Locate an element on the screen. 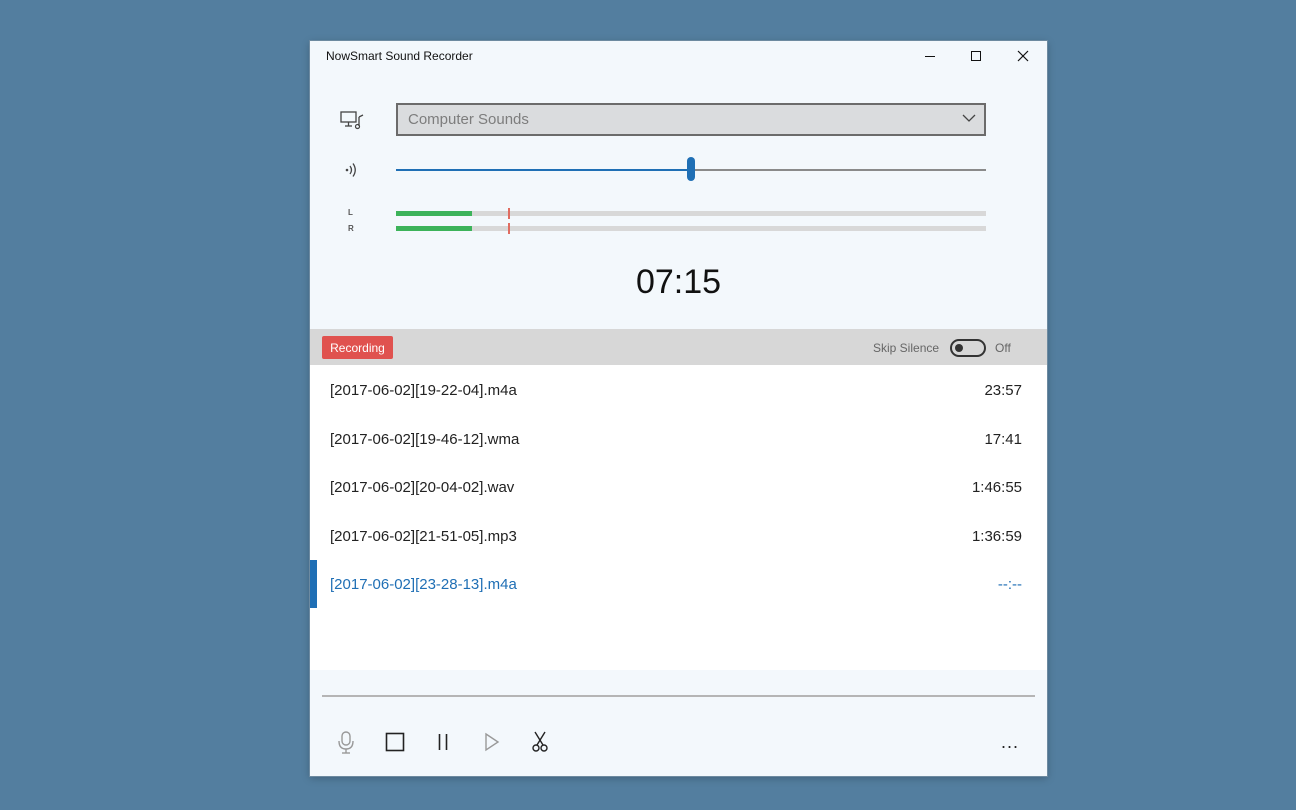  maximize-icon is located at coordinates (976, 56).